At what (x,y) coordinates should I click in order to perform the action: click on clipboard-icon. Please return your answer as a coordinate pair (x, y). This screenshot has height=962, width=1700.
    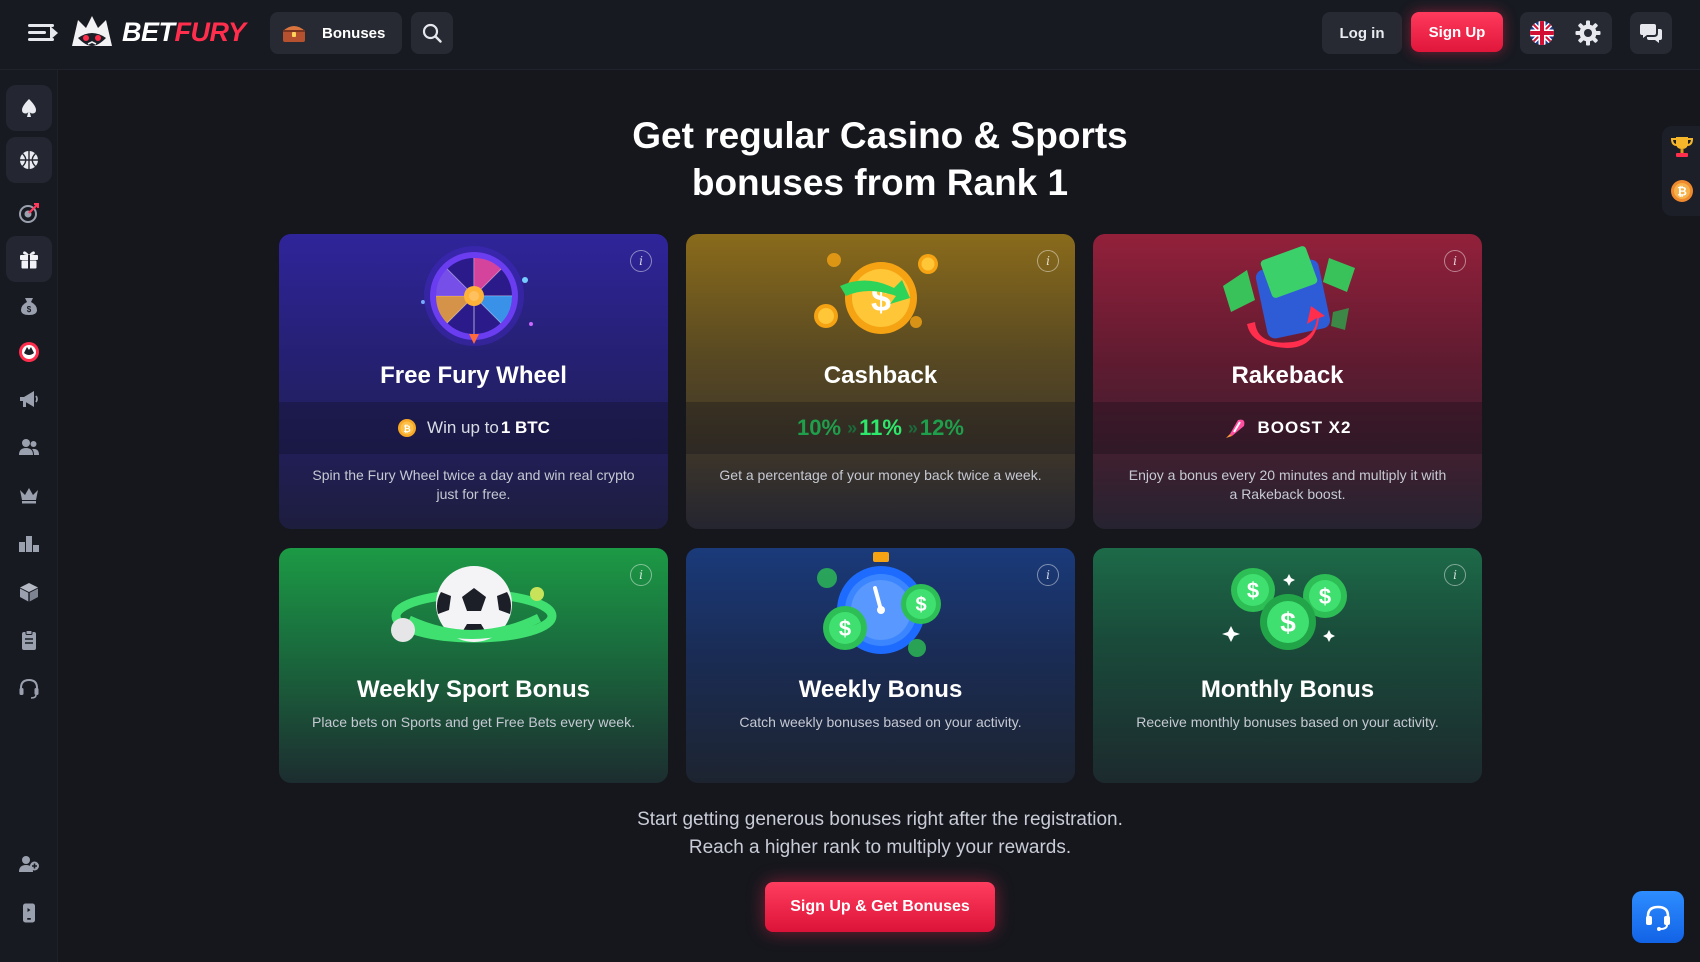
    Looking at the image, I should click on (29, 640).